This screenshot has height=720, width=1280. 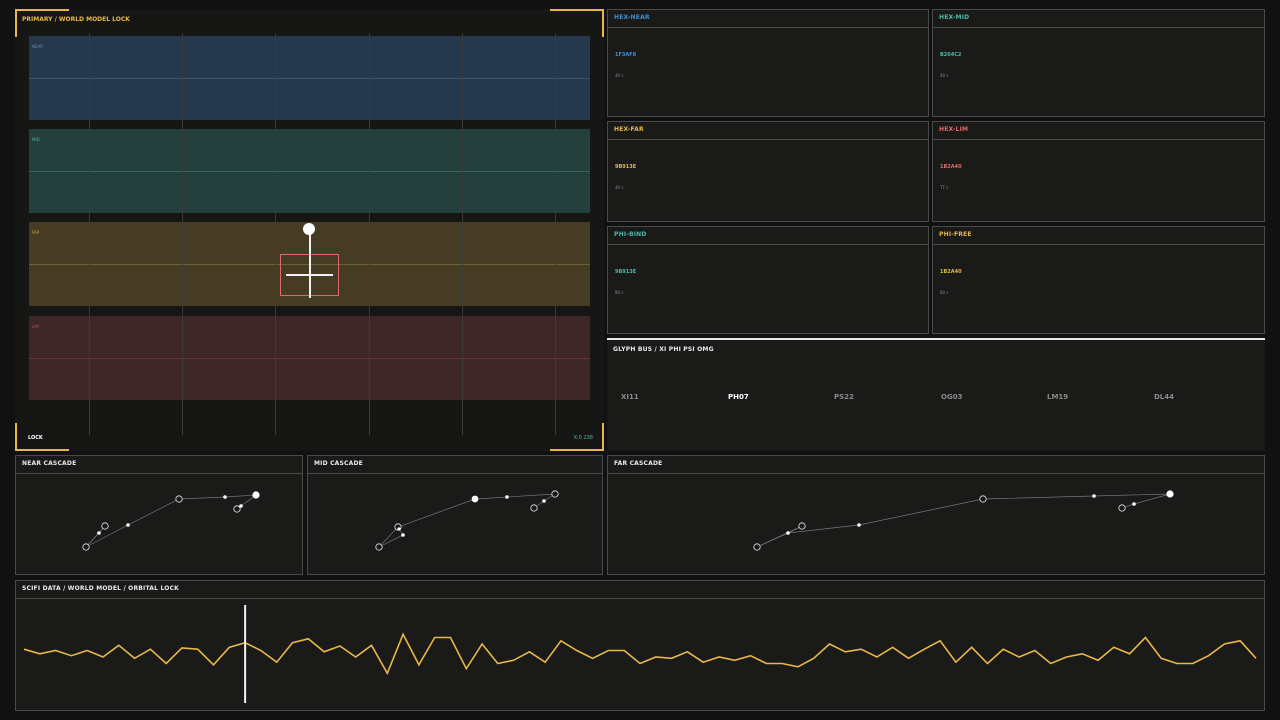 I want to click on panel-title: FAR CASCADE, so click(x=638, y=463).